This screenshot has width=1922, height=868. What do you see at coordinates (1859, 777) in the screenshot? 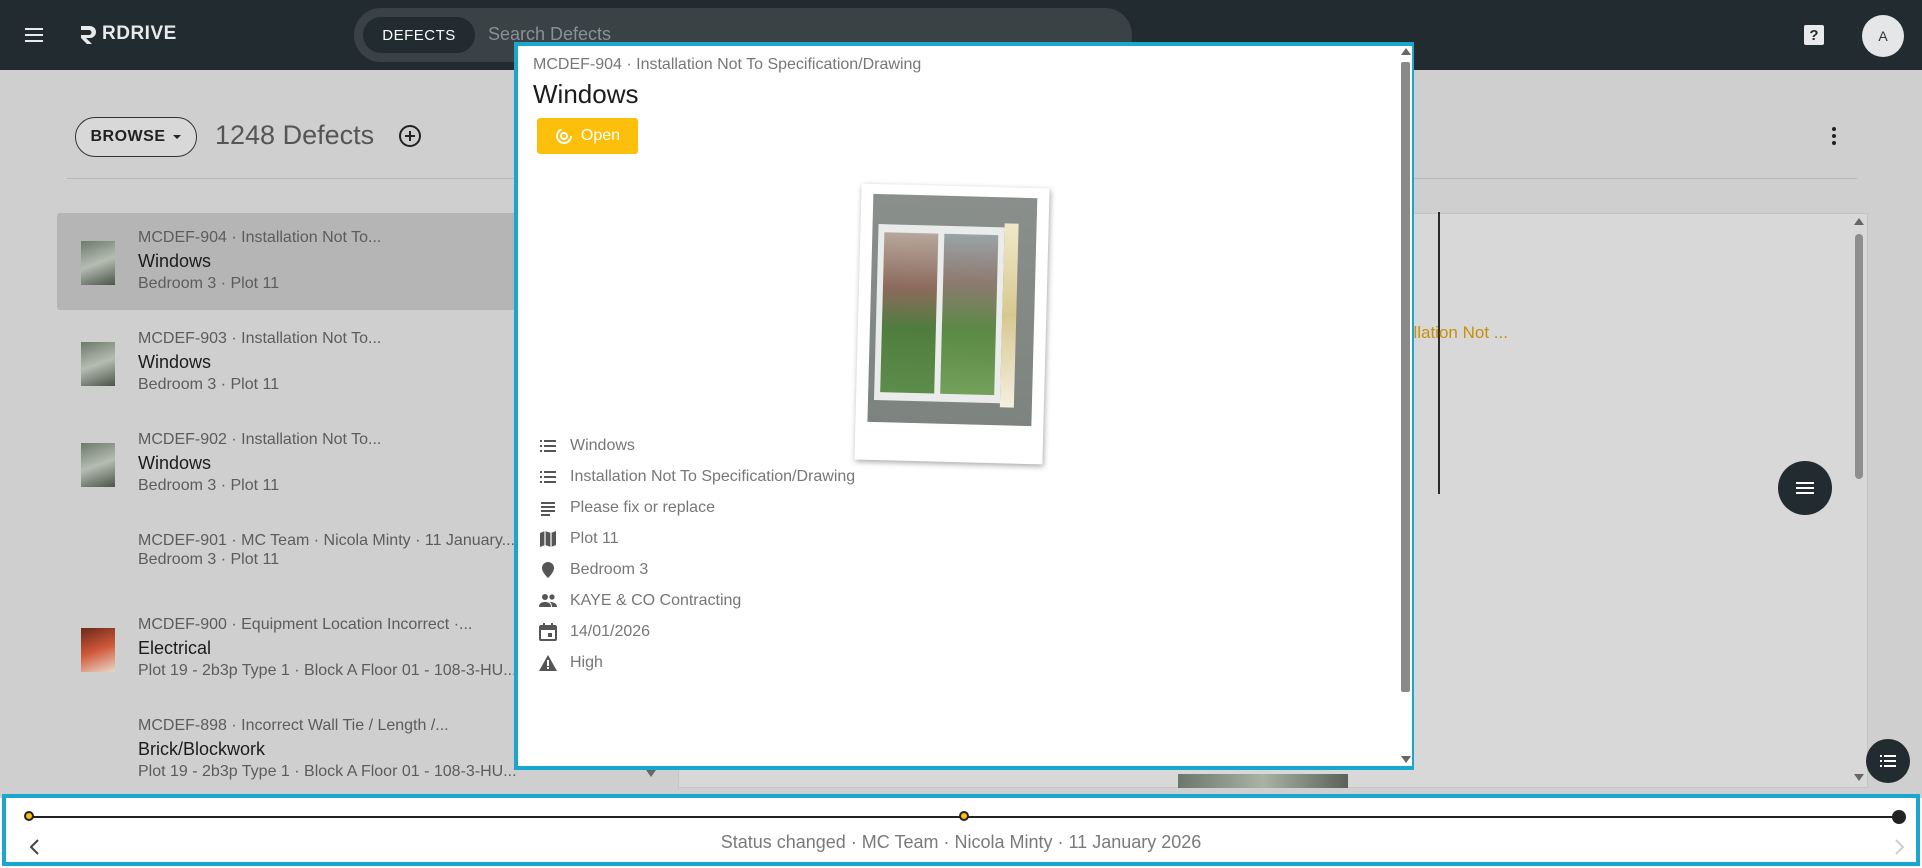
I see `detail-scroll-down-icon` at bounding box center [1859, 777].